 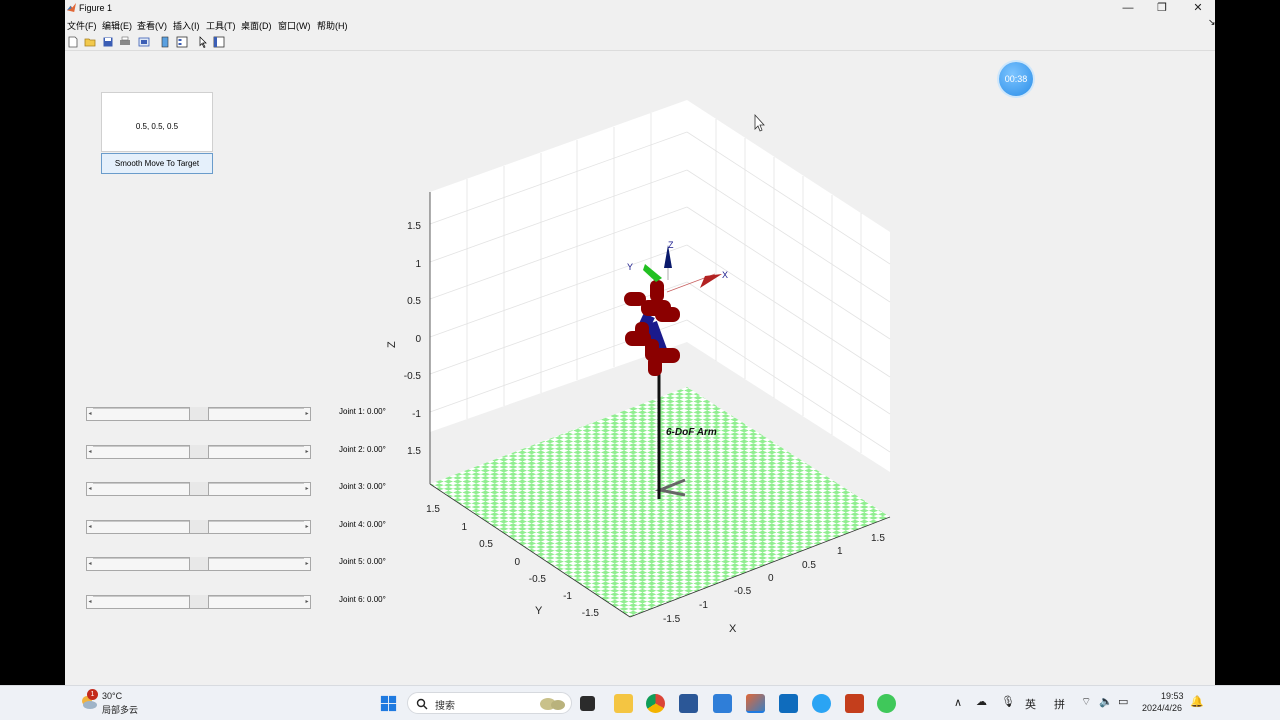 What do you see at coordinates (1016, 79) in the screenshot?
I see `recording-timer: 00:38` at bounding box center [1016, 79].